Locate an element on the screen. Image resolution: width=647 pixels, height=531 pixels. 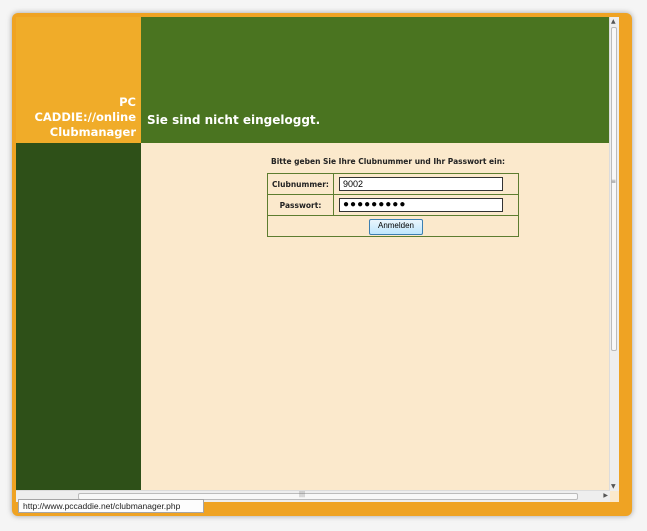
horizontal-grip-icon: ||| is located at coordinates (302, 494).